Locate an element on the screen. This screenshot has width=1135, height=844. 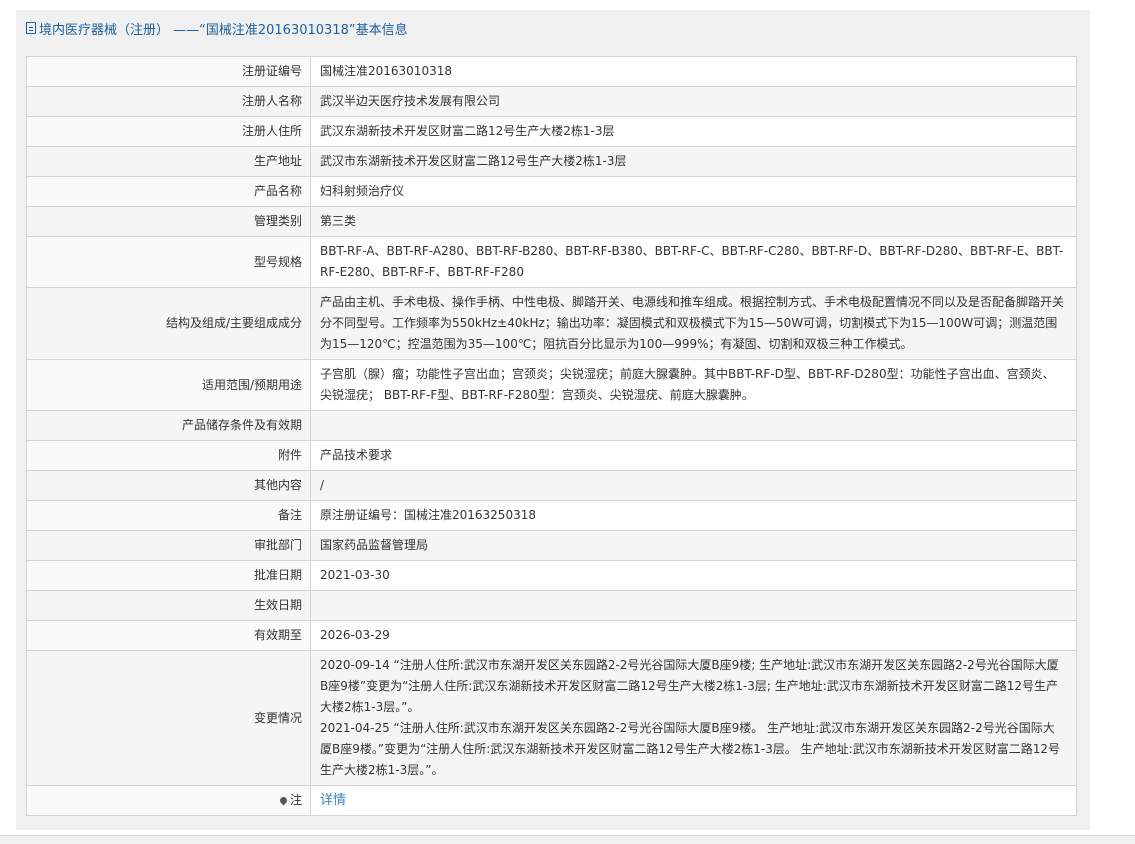
note-row: 注 详情 is located at coordinates (551, 800).